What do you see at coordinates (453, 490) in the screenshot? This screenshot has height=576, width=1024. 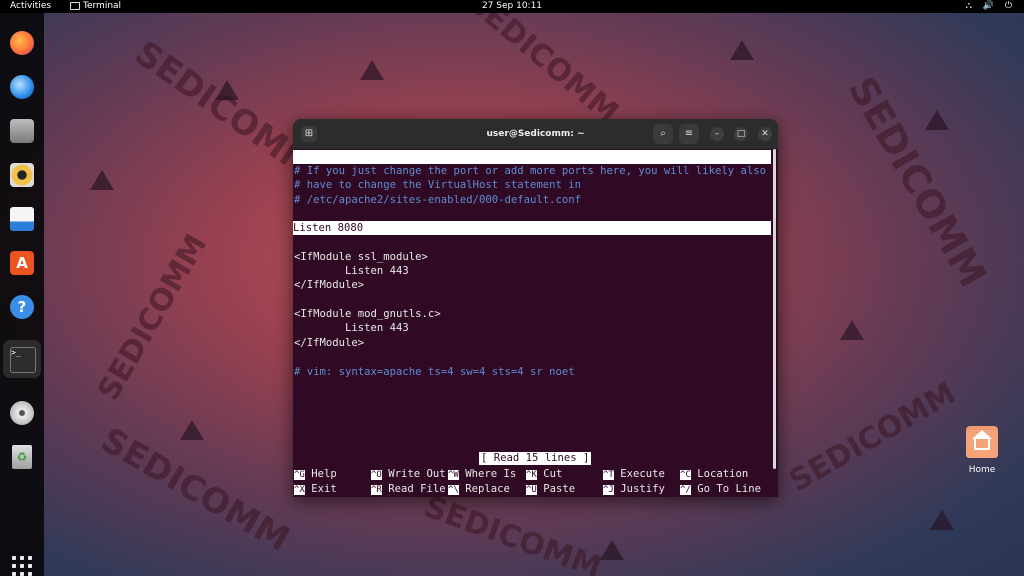 I see `shortcut-key: ^\` at bounding box center [453, 490].